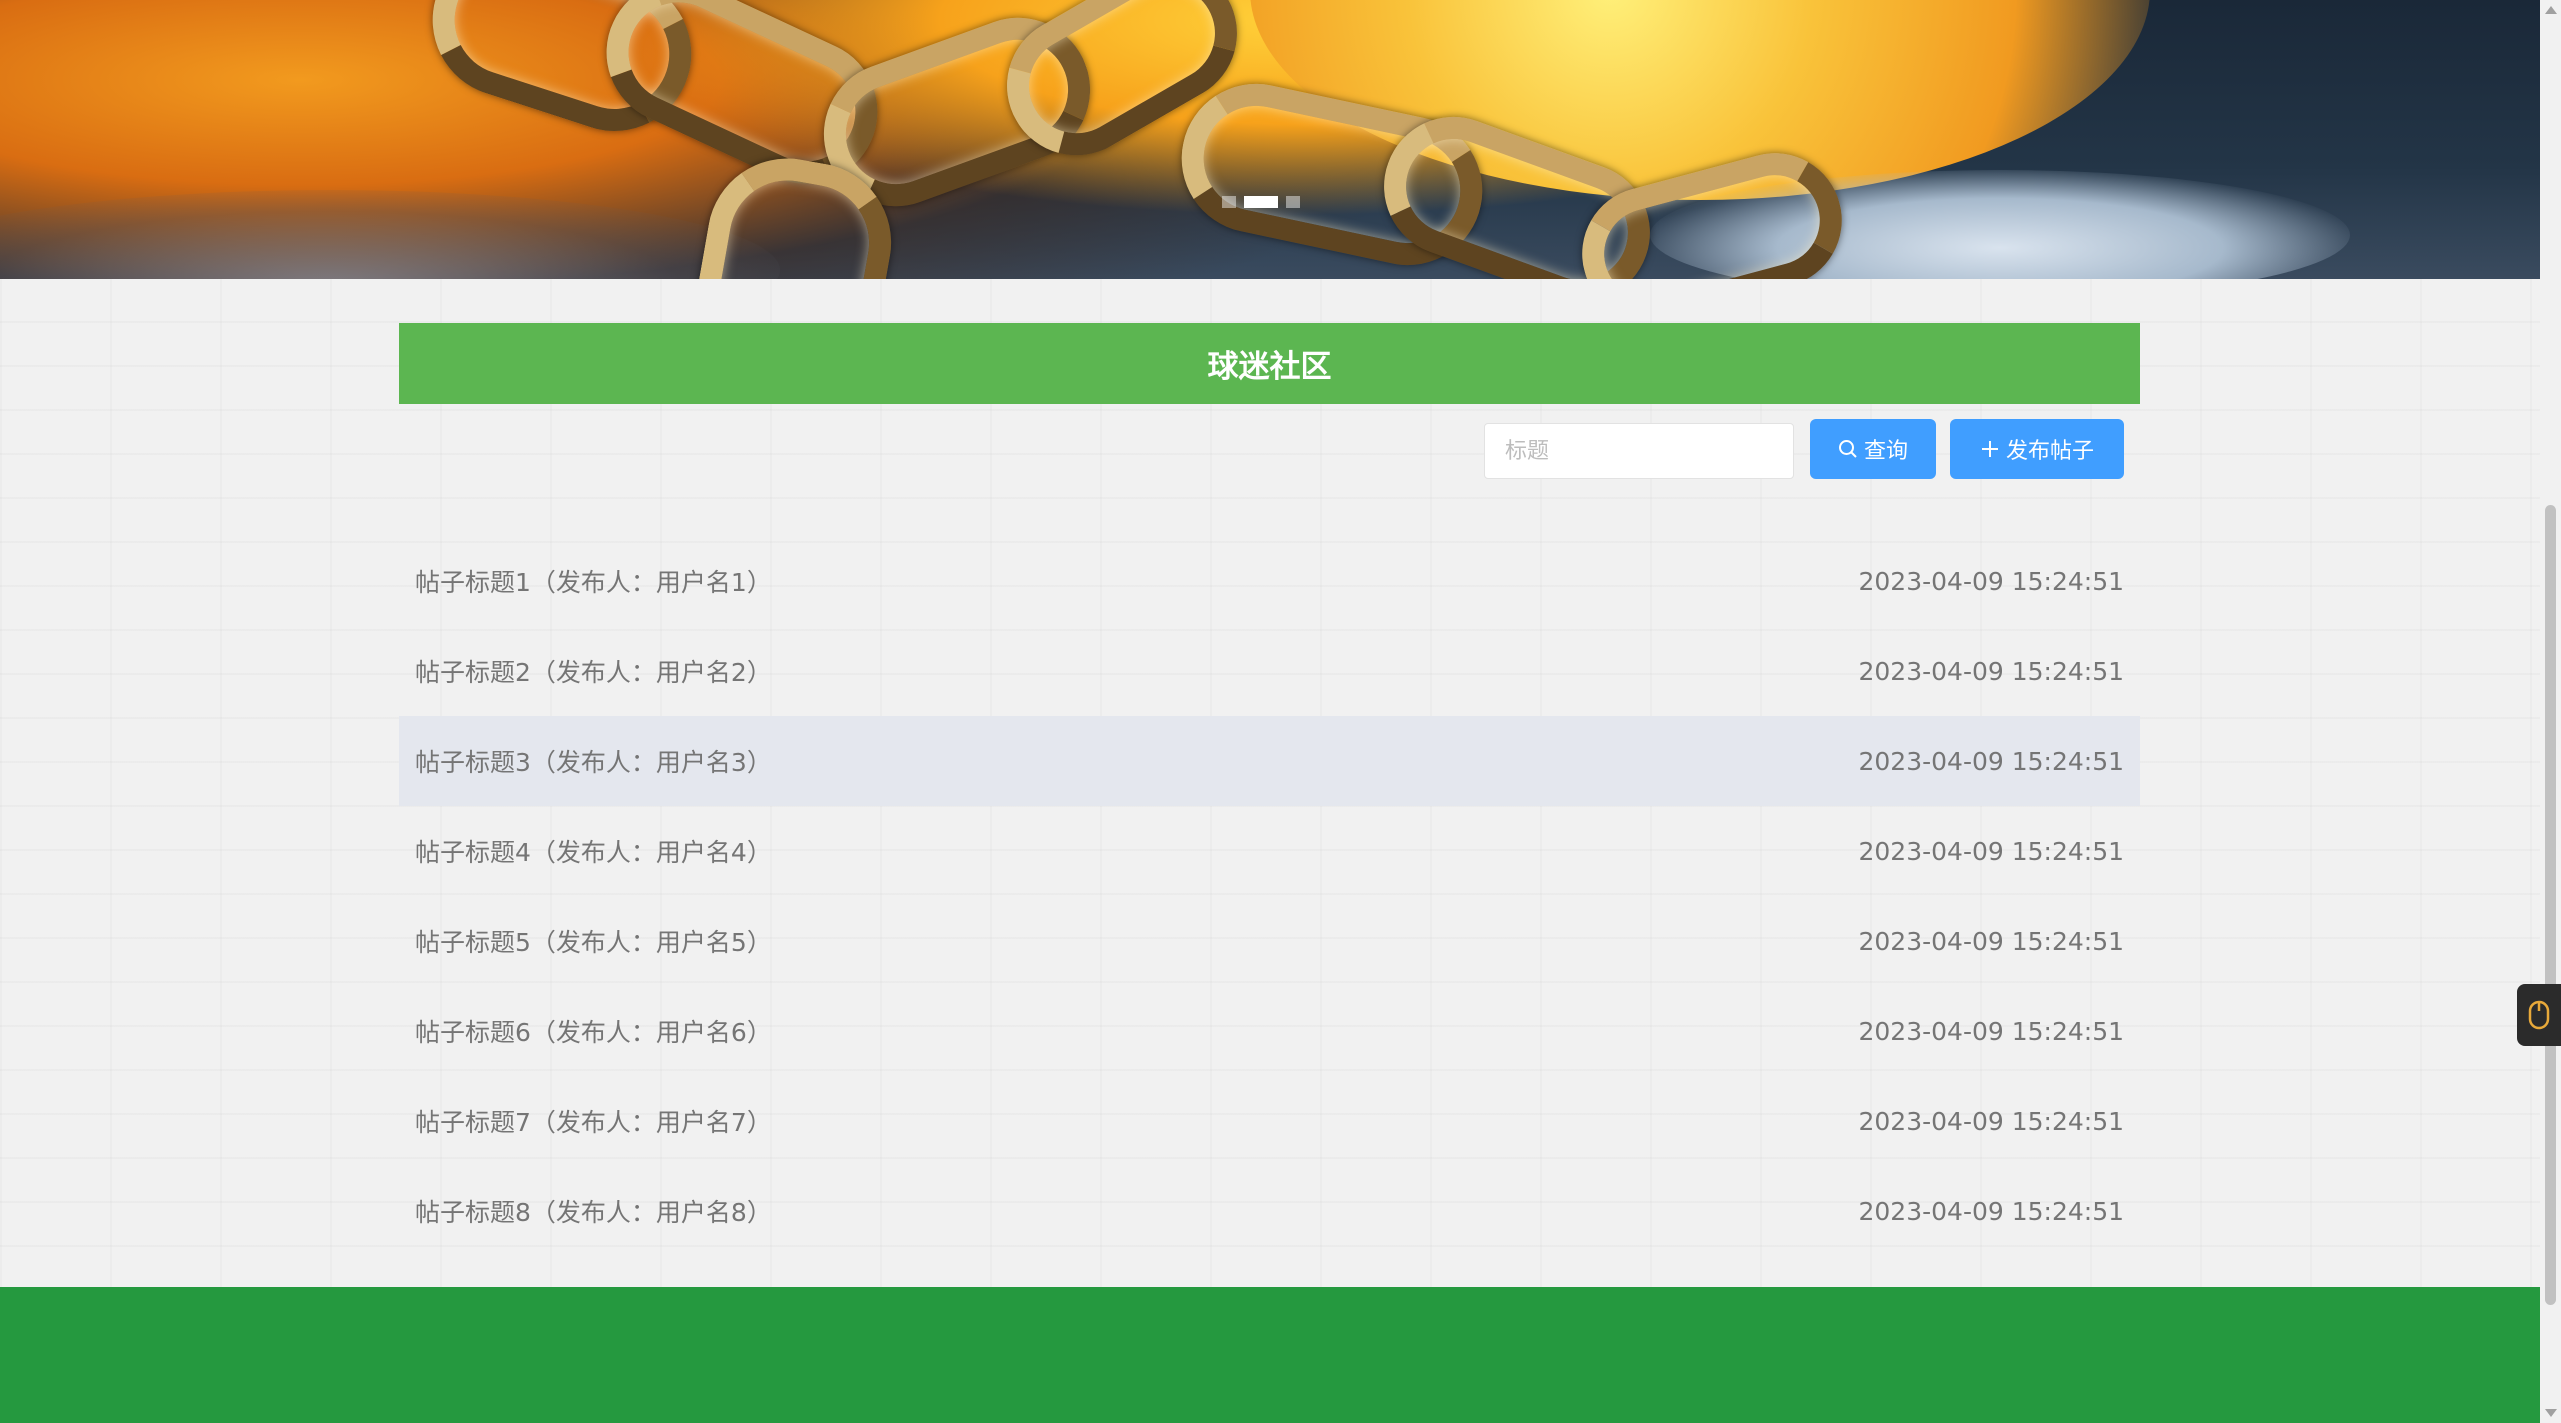 The width and height of the screenshot is (2561, 1423). What do you see at coordinates (593, 941) in the screenshot?
I see `post-title: 帖子标题5（发布人：用户名5）` at bounding box center [593, 941].